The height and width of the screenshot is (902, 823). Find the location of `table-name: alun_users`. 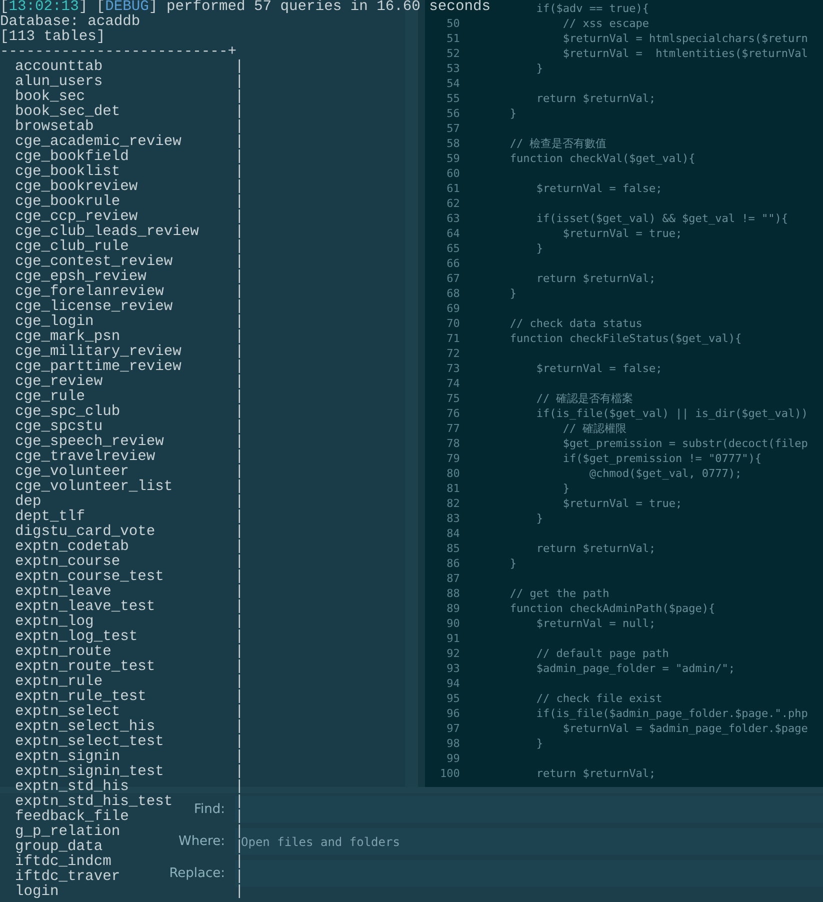

table-name: alun_users is located at coordinates (59, 82).